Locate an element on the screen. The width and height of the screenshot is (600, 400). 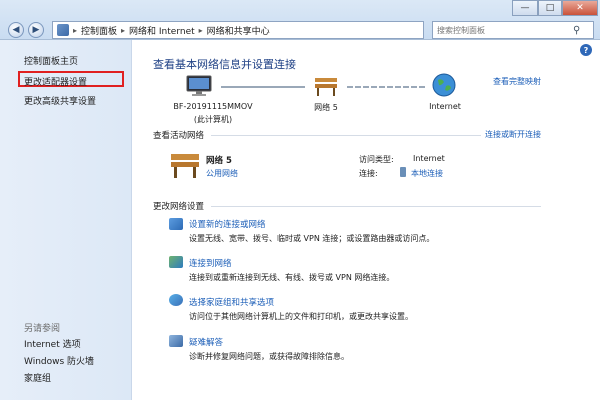
sidebar-item-home: 控制面板主页 is located at coordinates (51, 60).